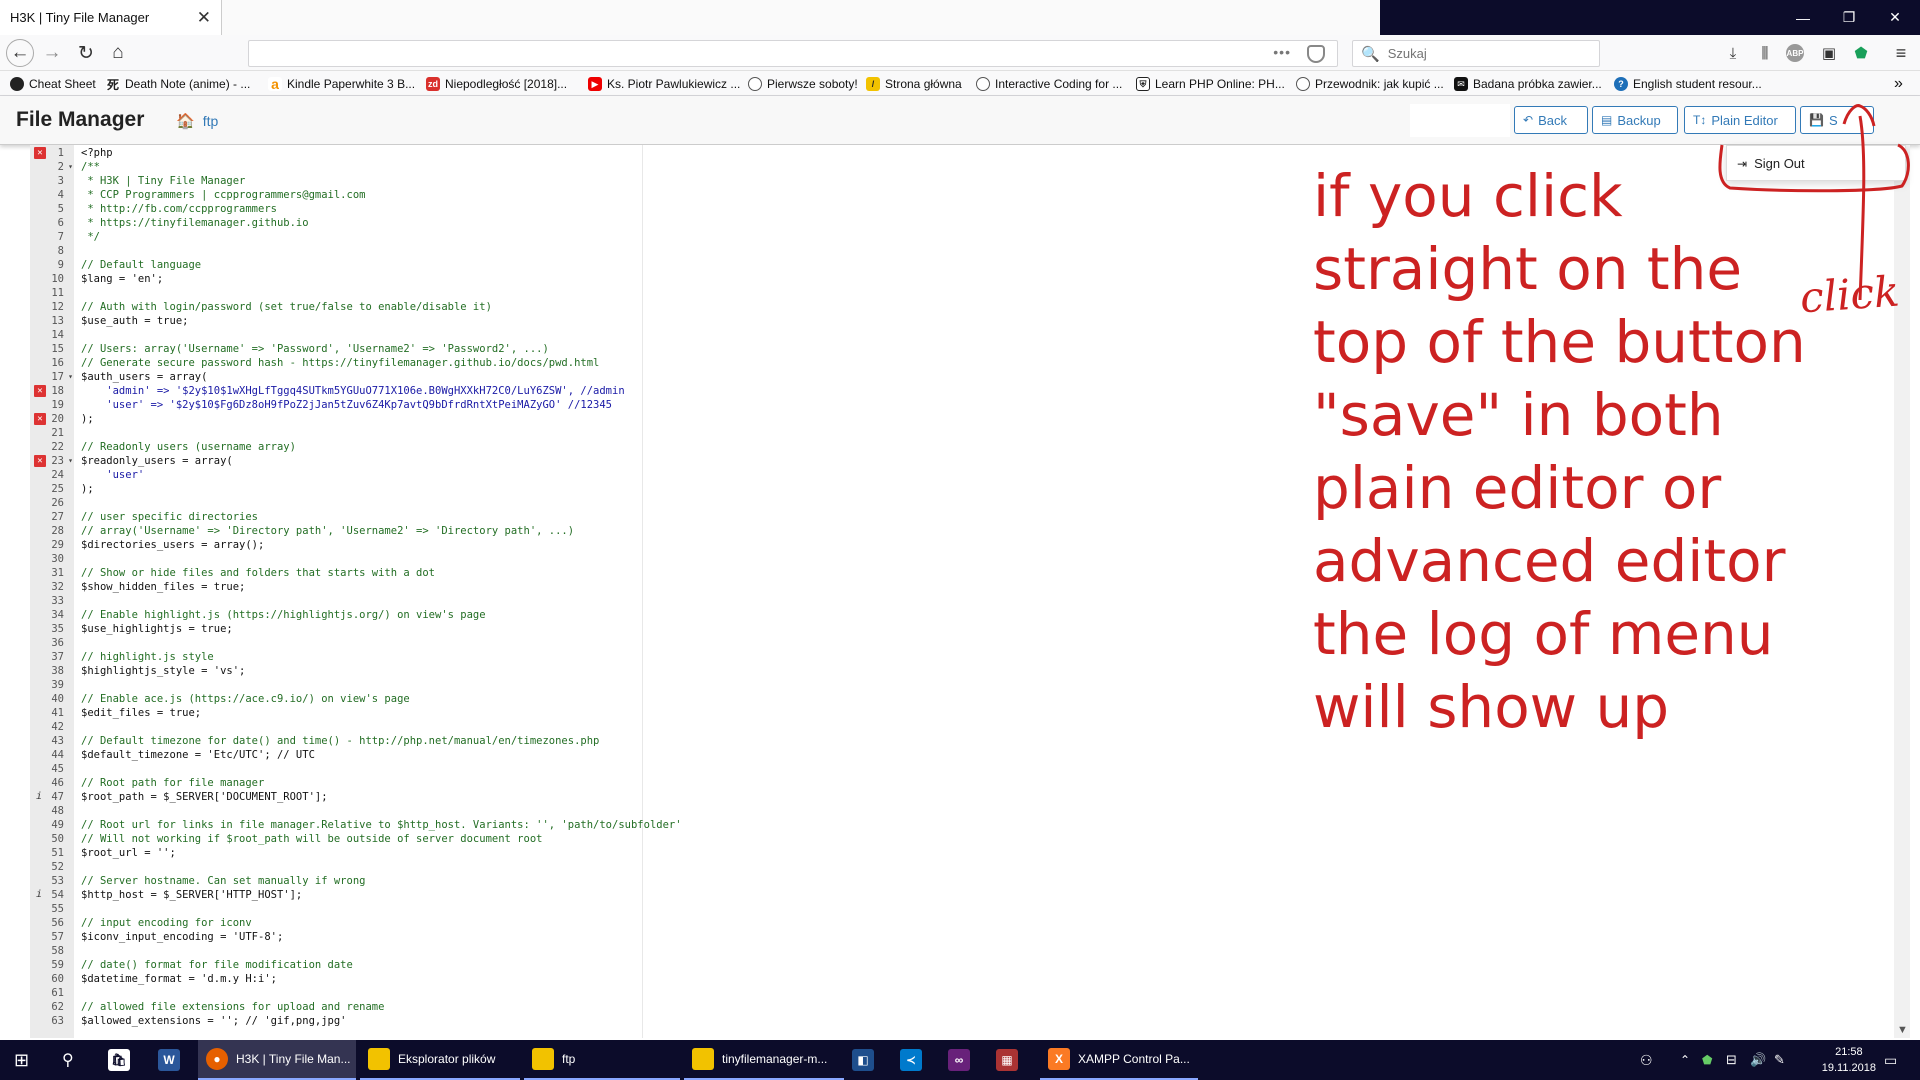  Describe the element at coordinates (123, 1060) in the screenshot. I see `taskbar-store: 🛍` at that location.